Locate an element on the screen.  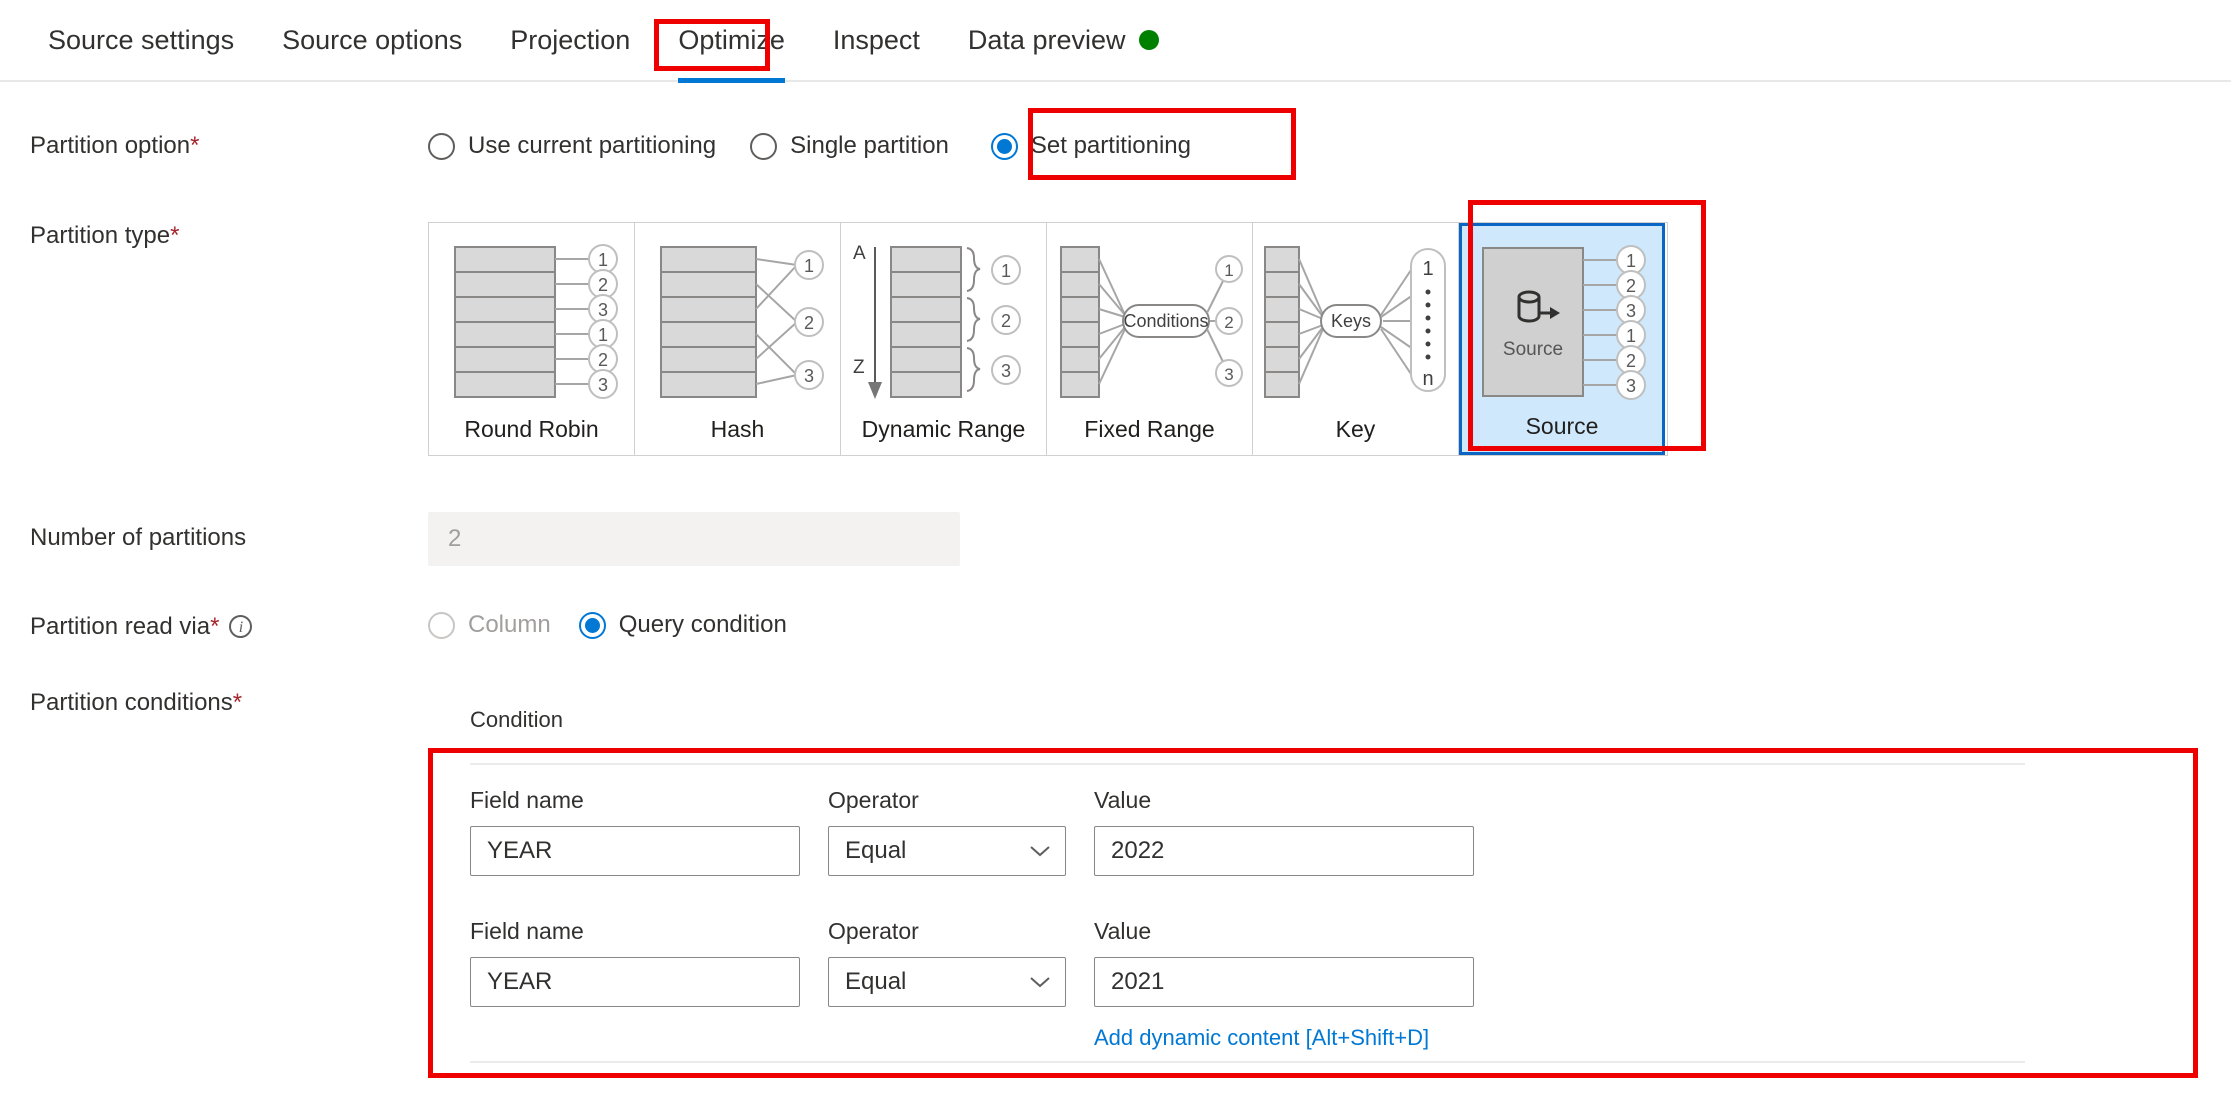
tab-optimize: Optimize is located at coordinates (731, 41).